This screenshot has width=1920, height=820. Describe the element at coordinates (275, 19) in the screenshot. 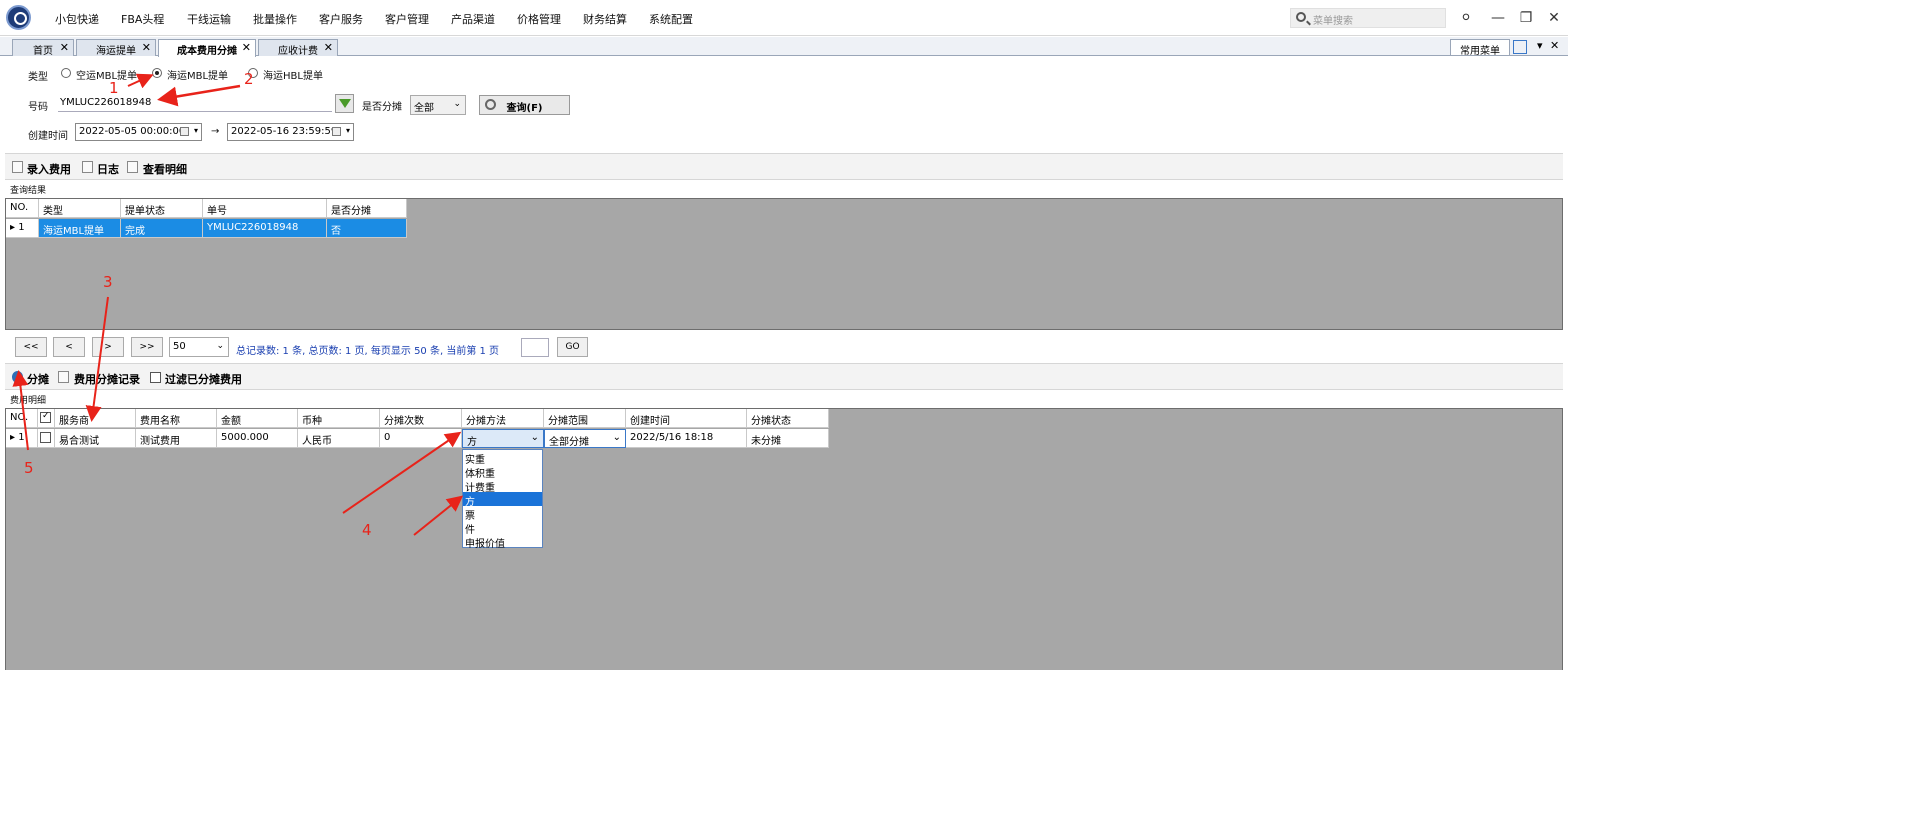

I see `menu-batch-ops: 批量操作` at that location.